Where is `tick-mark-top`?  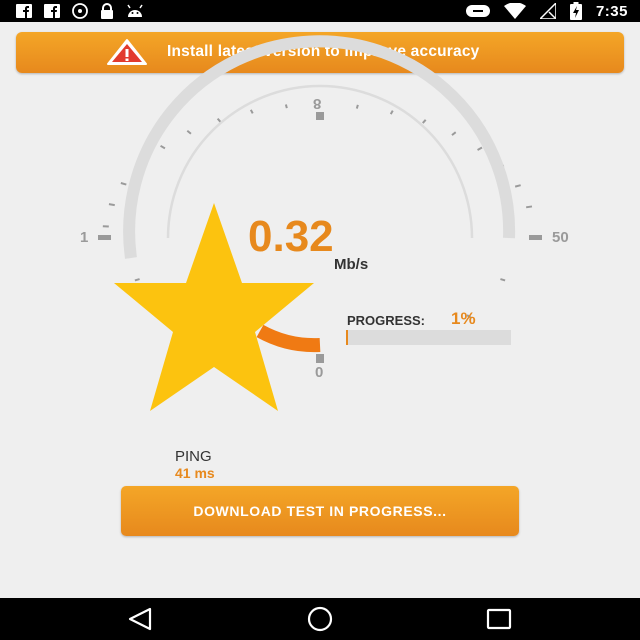
tick-mark-top is located at coordinates (320, 116).